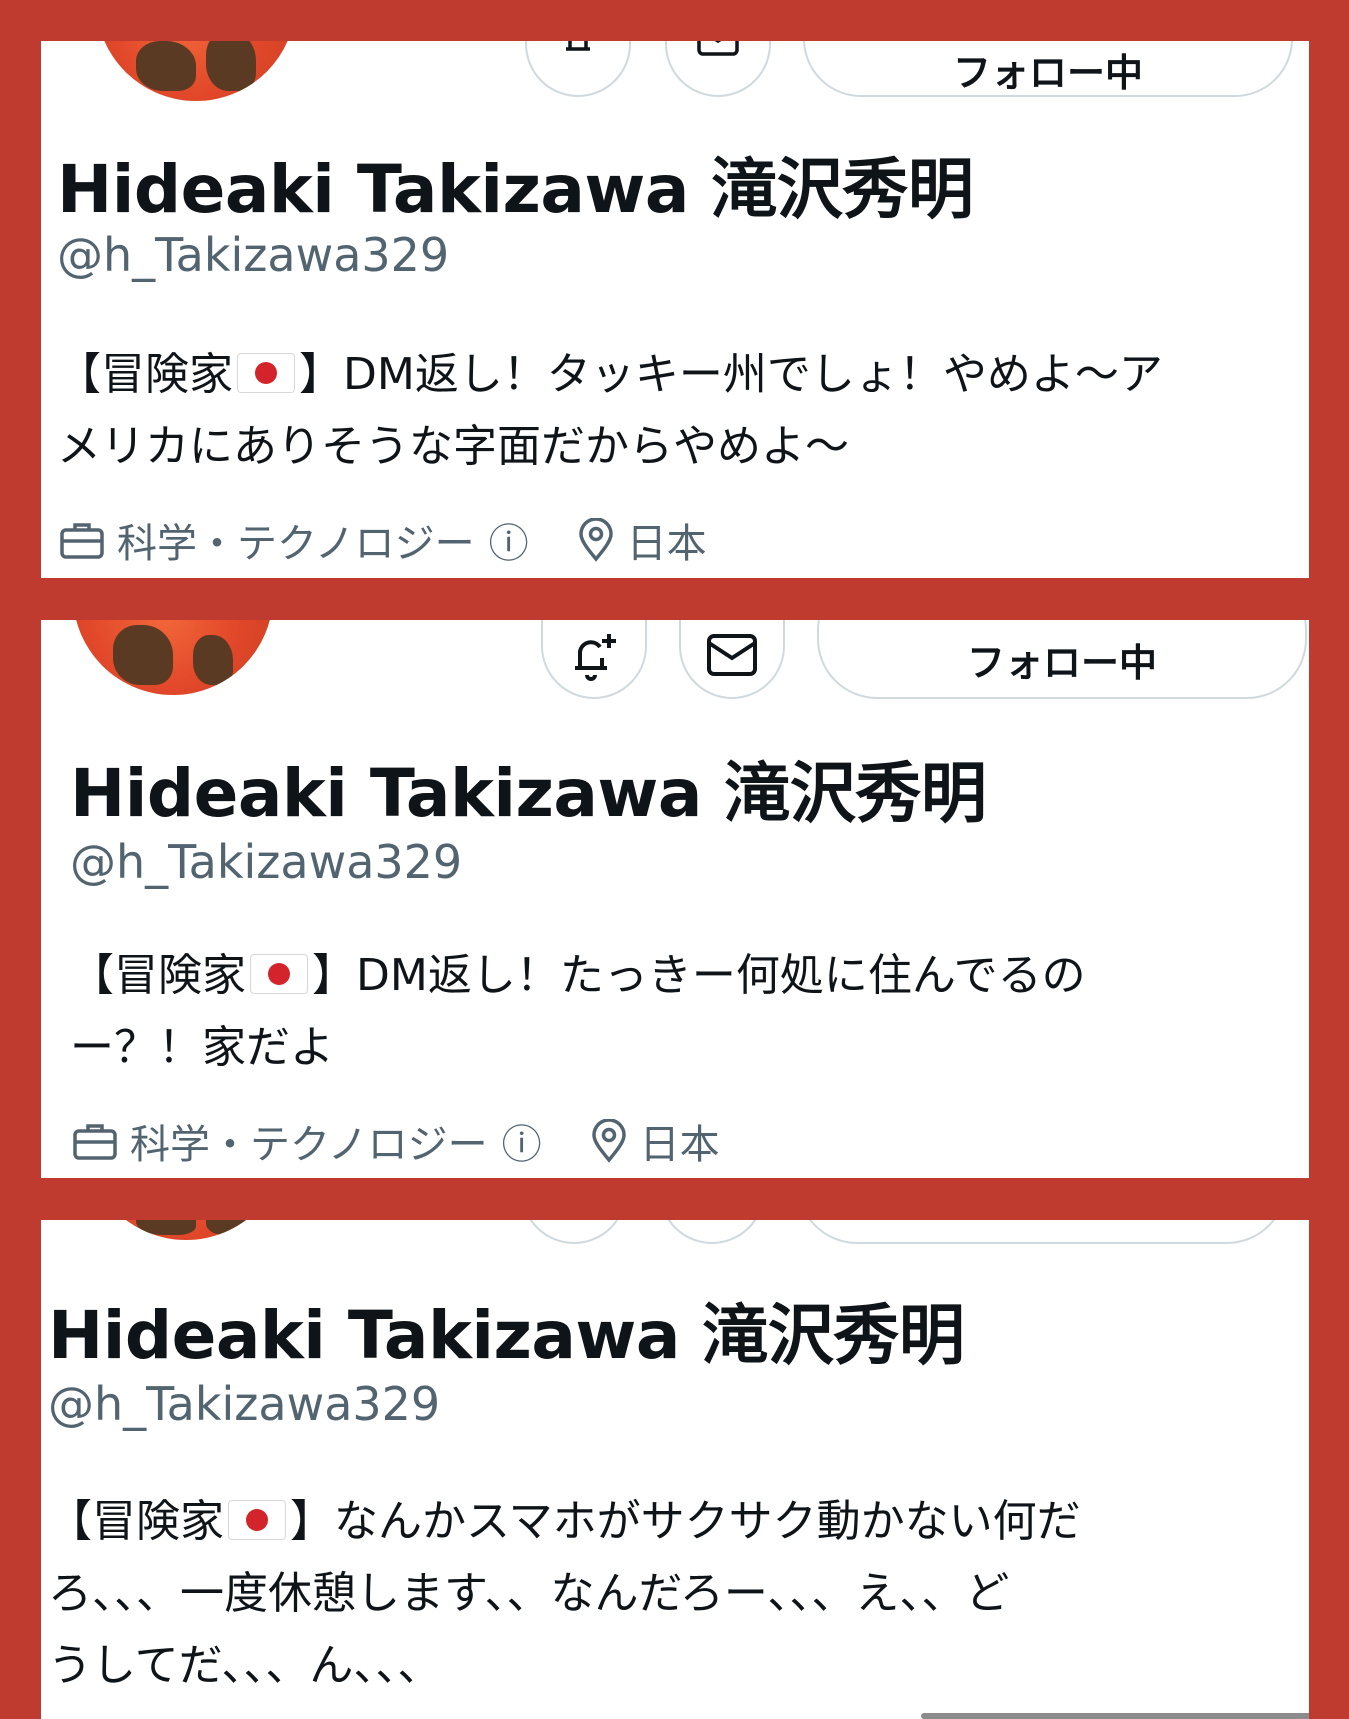  What do you see at coordinates (578, 1012) in the screenshot?
I see `profile-bio: 【冒険家 】DM返し！たっきー何処に住んでるの ー？！家だよ` at bounding box center [578, 1012].